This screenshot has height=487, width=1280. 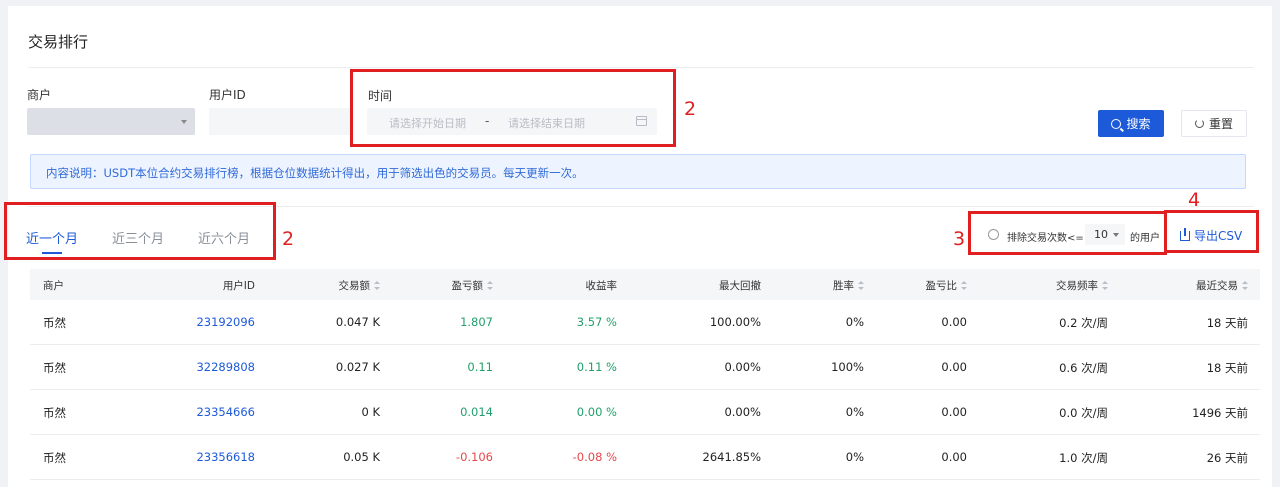 I want to click on reset-button-label: 重置, so click(x=1220, y=124).